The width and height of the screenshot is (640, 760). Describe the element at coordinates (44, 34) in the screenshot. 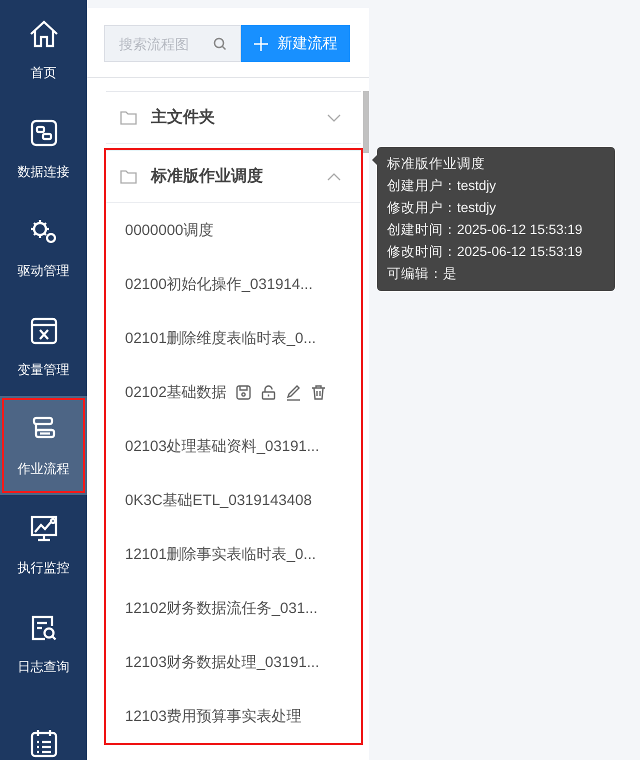

I see `home-icon` at that location.